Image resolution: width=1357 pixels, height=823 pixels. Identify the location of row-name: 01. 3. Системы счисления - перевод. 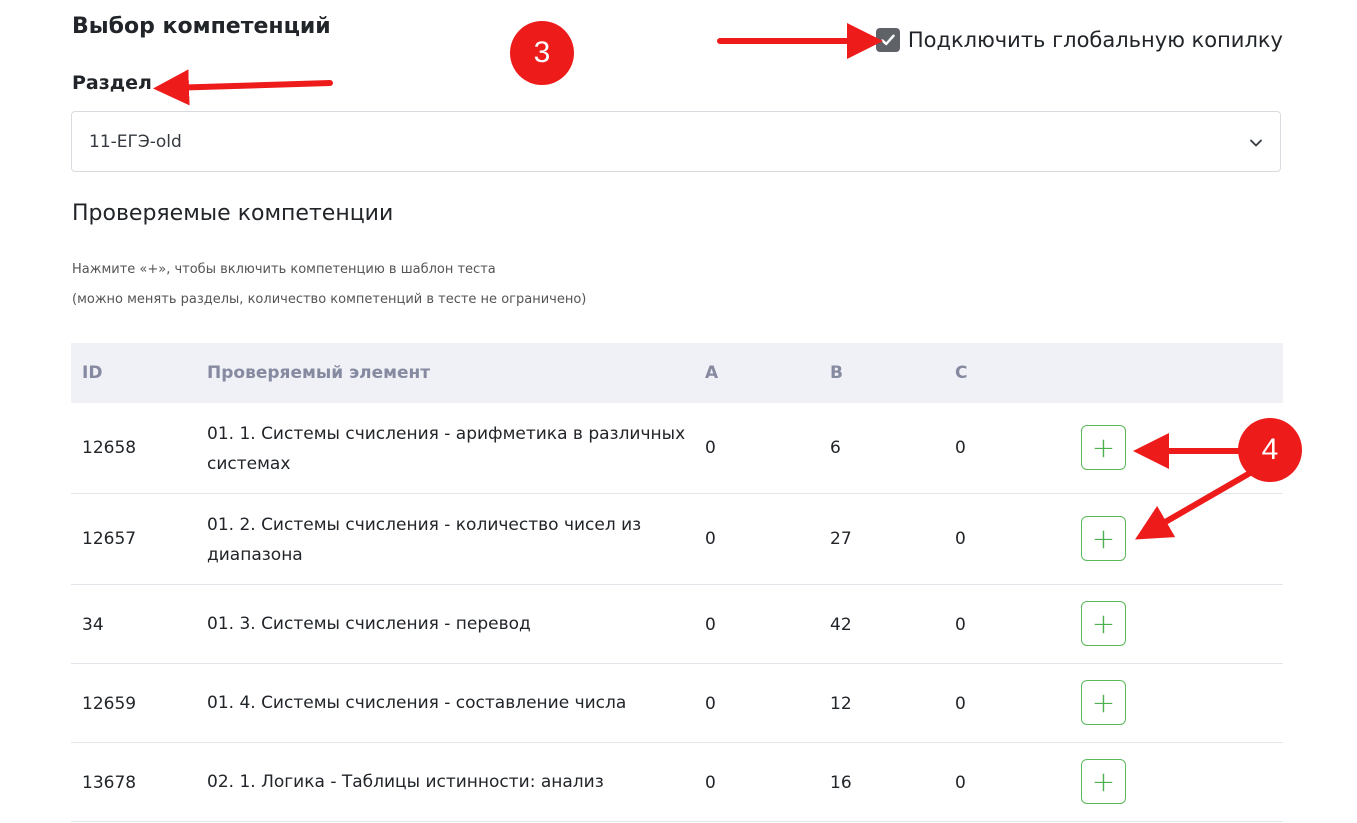
(369, 624).